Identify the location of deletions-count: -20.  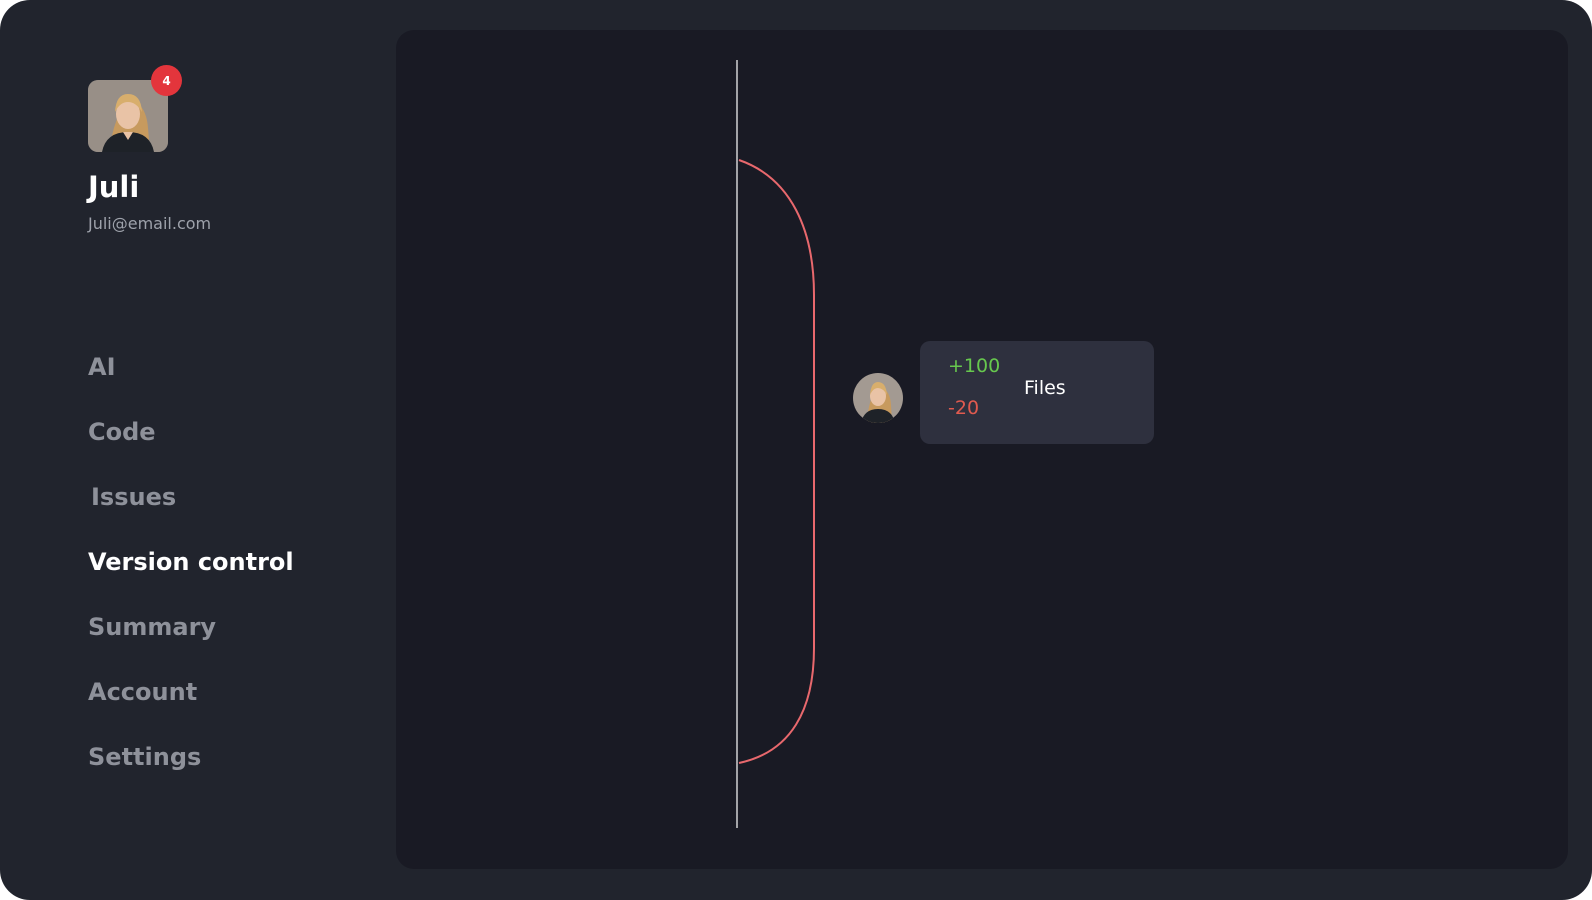
(964, 408).